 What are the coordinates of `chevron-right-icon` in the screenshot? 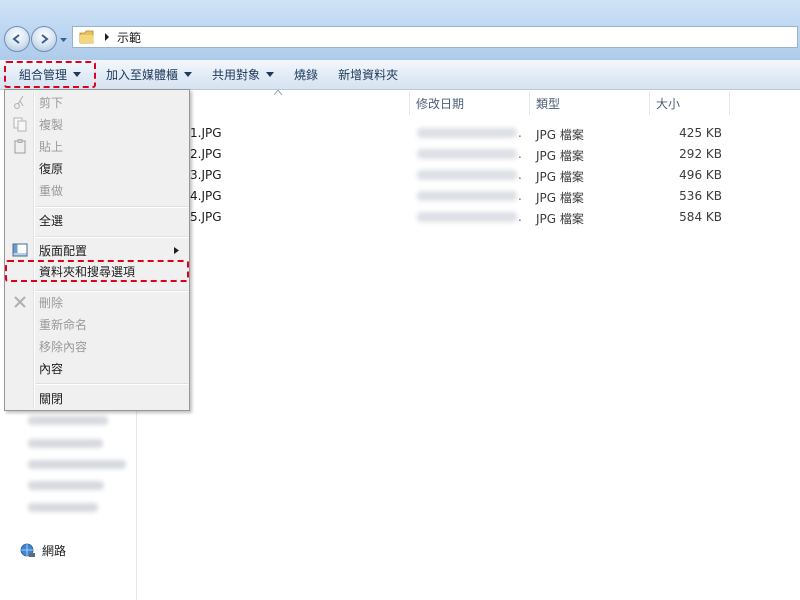 It's located at (176, 250).